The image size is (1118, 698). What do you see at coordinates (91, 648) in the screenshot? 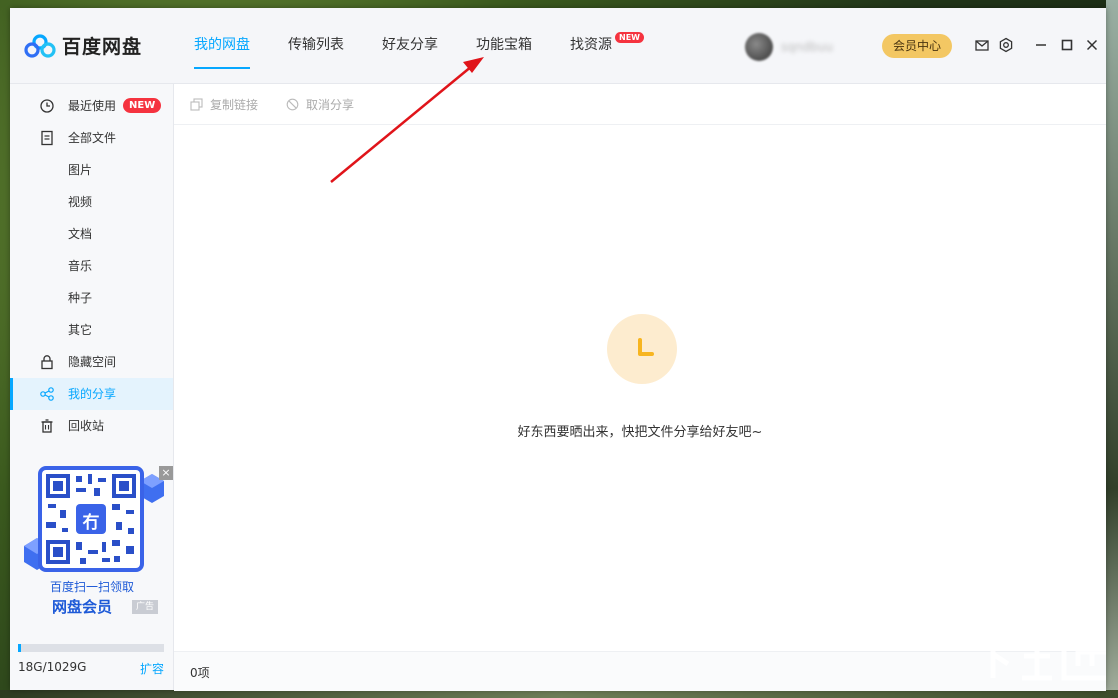
I see `storage-progress-bar` at bounding box center [91, 648].